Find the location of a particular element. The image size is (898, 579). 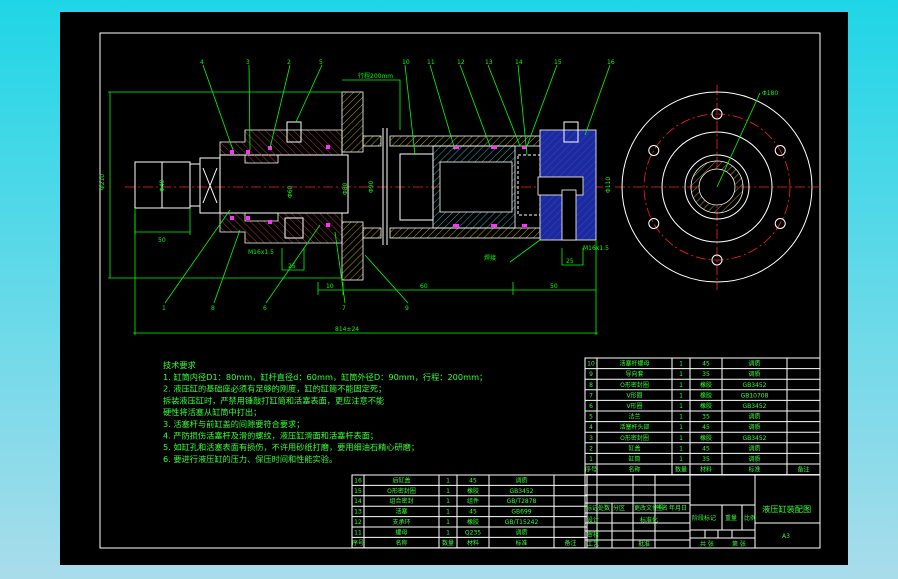

dim-total-length: 814±24 is located at coordinates (347, 329).